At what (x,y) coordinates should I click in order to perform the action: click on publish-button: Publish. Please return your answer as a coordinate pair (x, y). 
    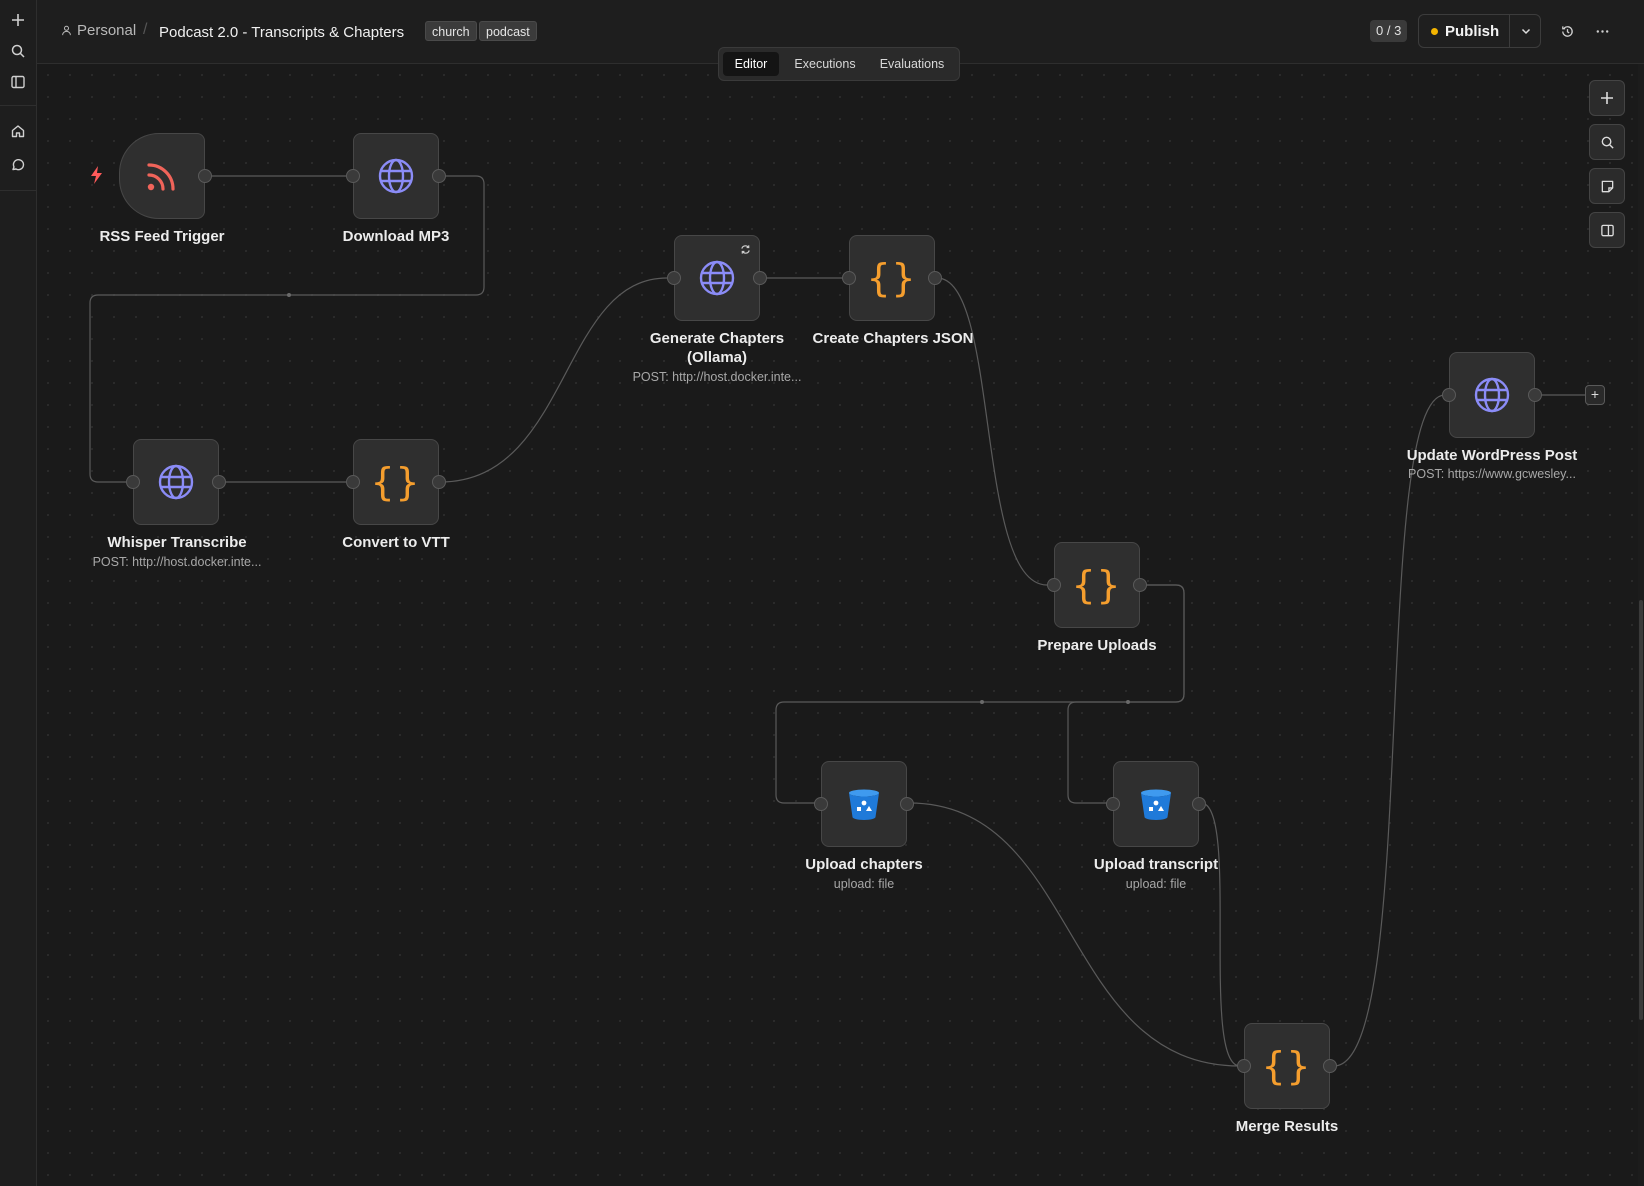
    Looking at the image, I should click on (1464, 31).